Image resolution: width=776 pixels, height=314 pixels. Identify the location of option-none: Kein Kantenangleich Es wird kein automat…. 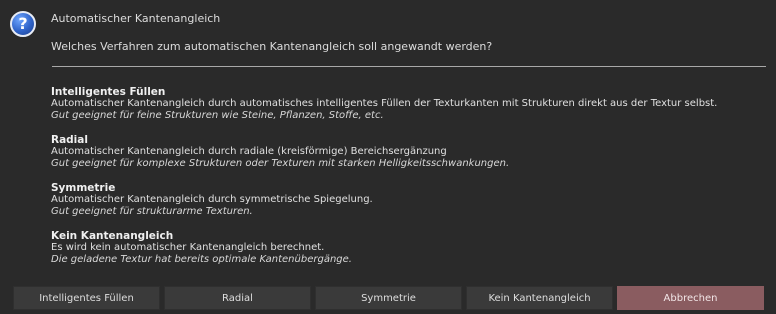
(401, 248).